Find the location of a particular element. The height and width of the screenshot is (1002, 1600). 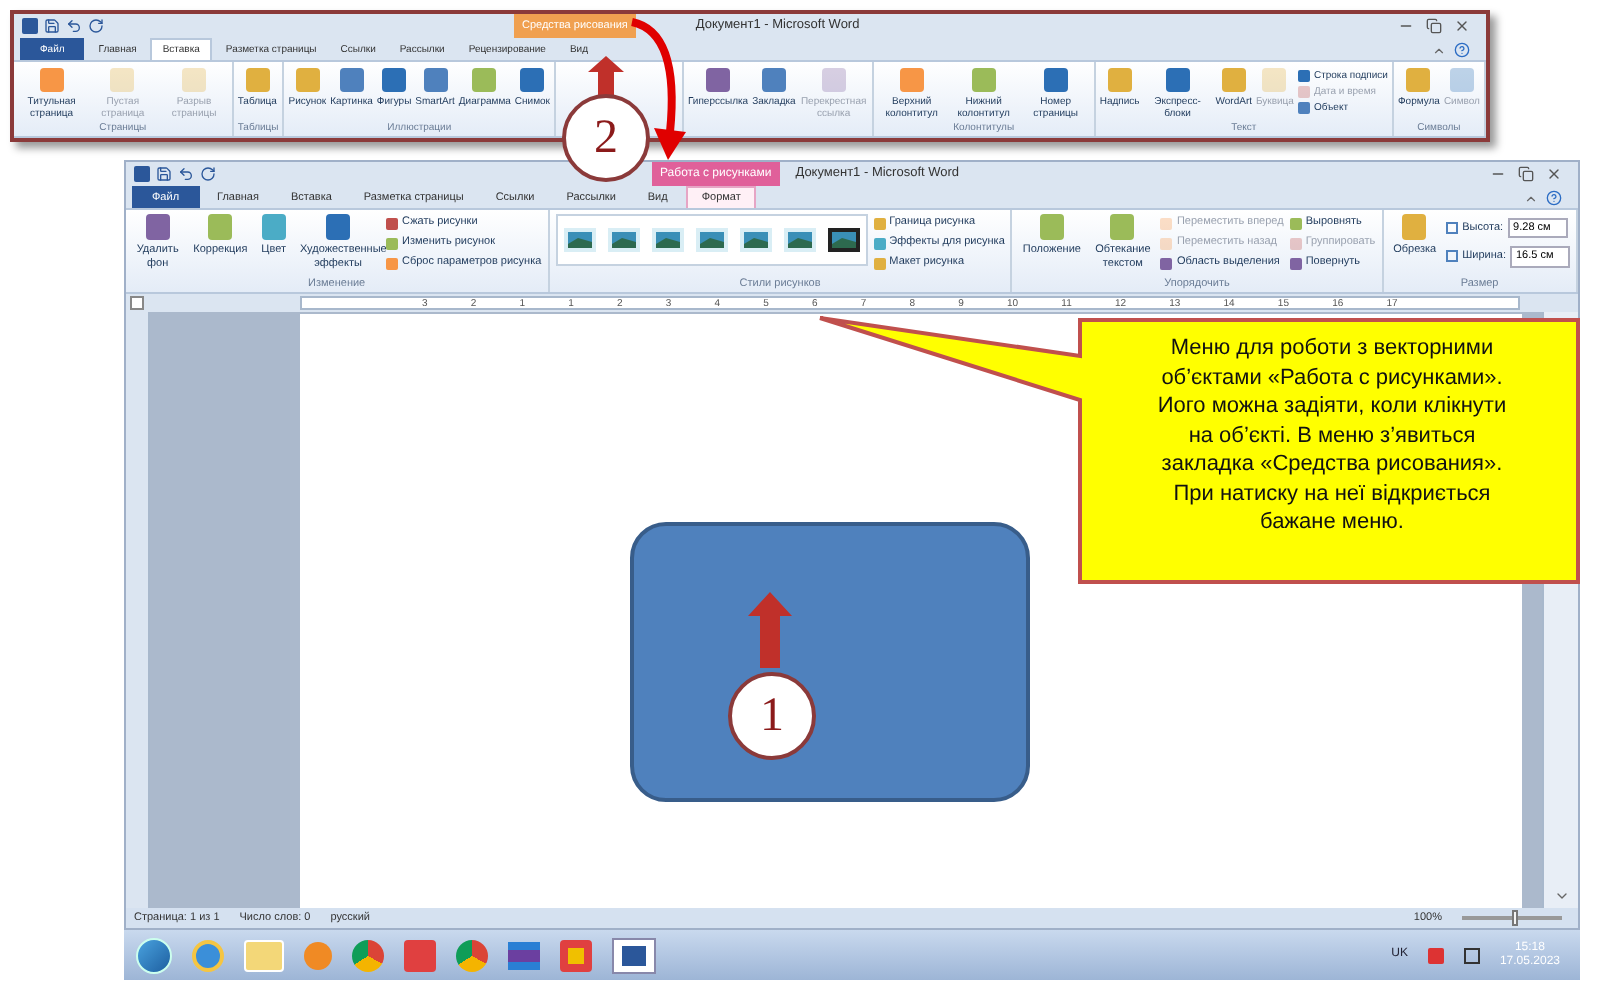

network-icon is located at coordinates (1471, 955).